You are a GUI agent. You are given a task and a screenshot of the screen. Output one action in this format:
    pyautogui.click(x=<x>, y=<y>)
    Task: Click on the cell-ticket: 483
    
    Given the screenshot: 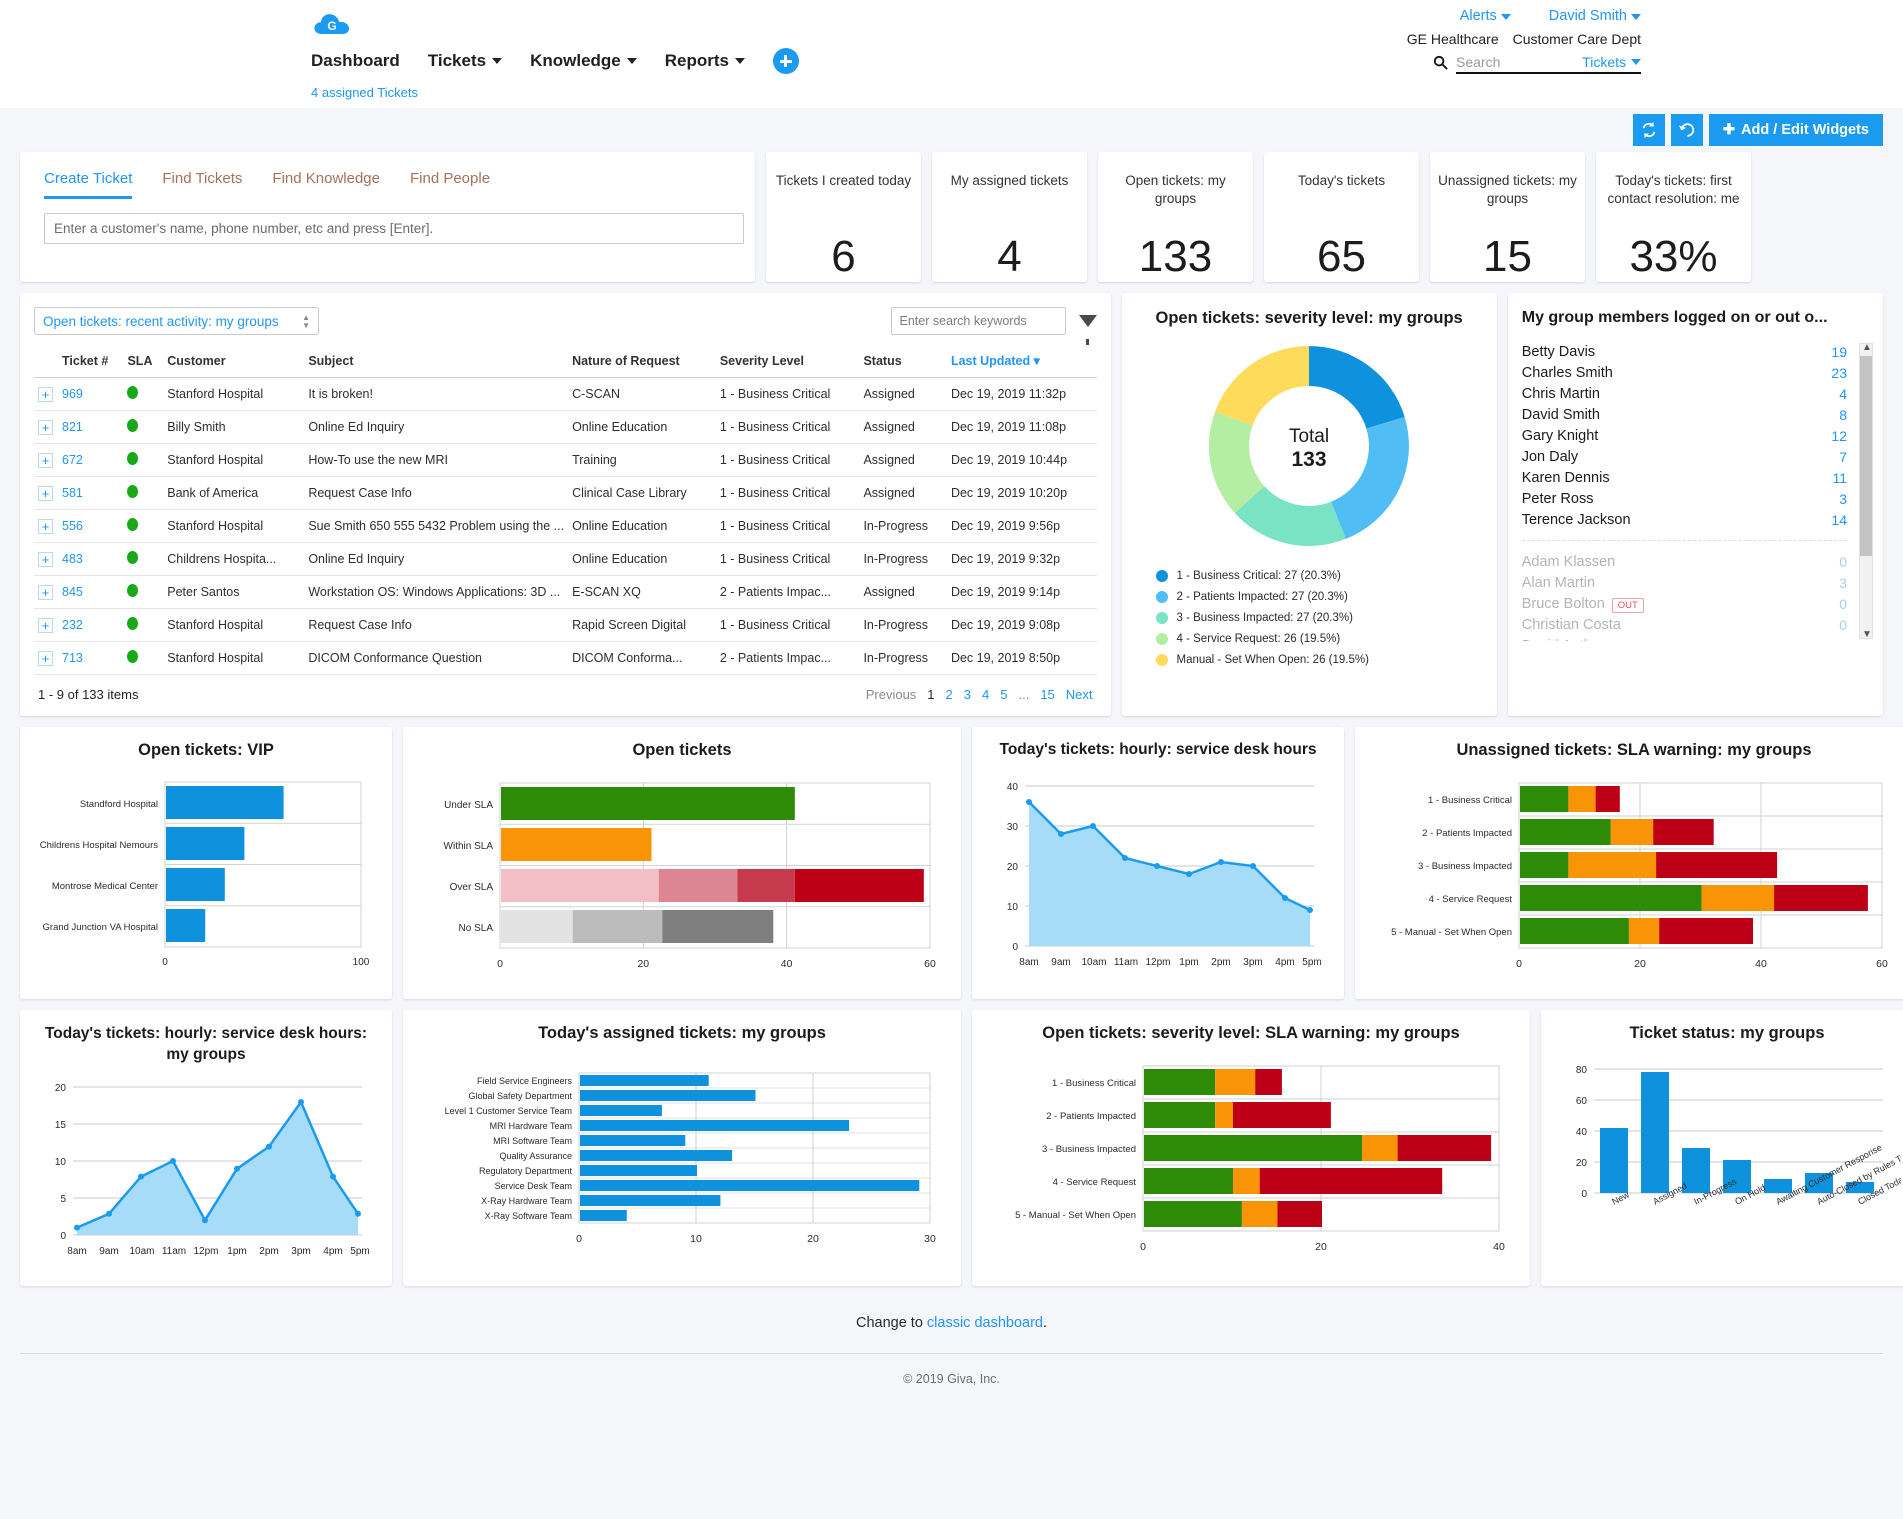 What is the action you would take?
    pyautogui.click(x=91, y=559)
    